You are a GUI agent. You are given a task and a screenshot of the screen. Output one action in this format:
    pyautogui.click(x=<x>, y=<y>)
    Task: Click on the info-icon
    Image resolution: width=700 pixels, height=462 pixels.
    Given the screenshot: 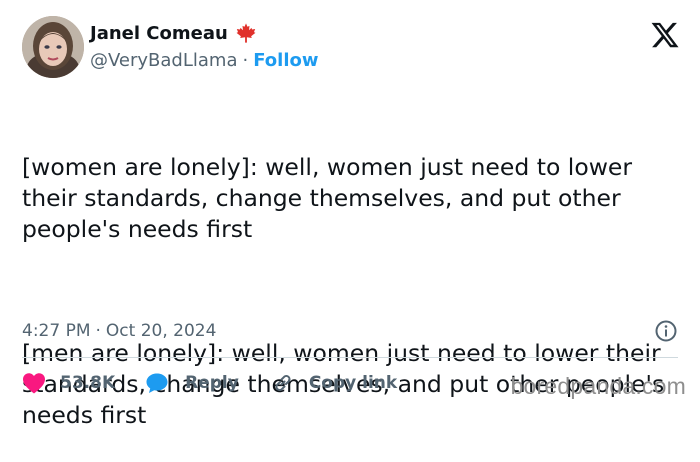 What is the action you would take?
    pyautogui.click(x=666, y=331)
    